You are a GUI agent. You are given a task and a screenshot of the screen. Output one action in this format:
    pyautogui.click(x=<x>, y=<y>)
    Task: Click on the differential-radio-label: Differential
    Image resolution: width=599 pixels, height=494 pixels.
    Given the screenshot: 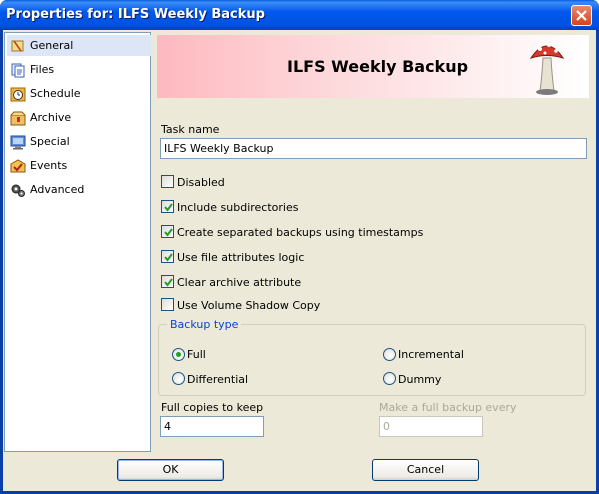 What is the action you would take?
    pyautogui.click(x=218, y=379)
    